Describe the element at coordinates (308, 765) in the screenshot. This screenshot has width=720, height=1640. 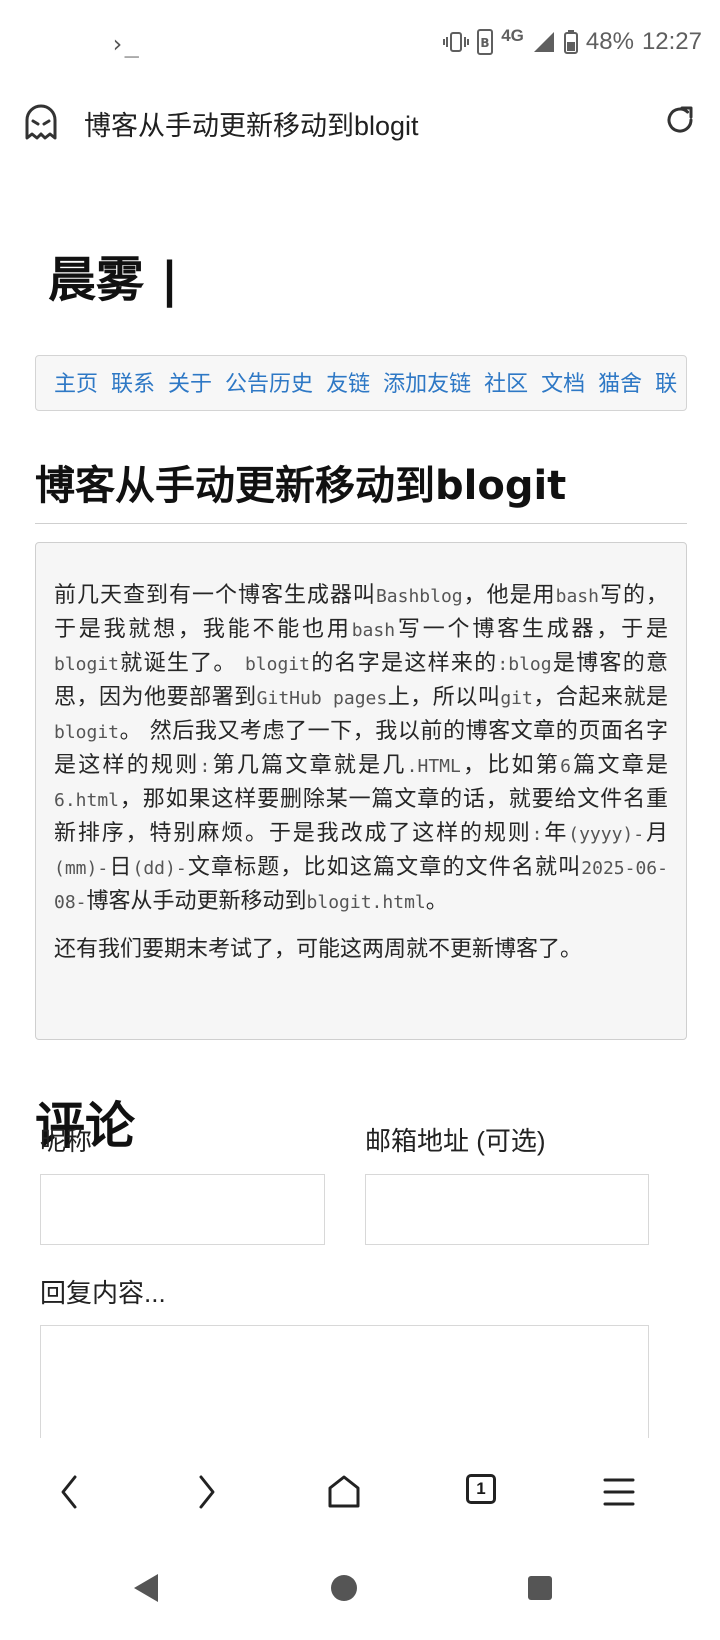
I see `paragraph-text: 第几篇文章就是几` at that location.